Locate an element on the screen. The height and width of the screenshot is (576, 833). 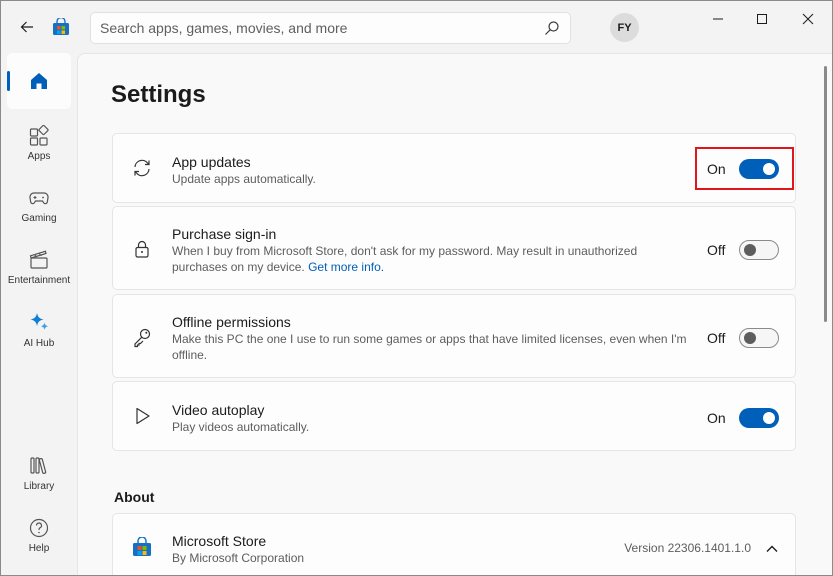
close-icon is located at coordinates (808, 19).